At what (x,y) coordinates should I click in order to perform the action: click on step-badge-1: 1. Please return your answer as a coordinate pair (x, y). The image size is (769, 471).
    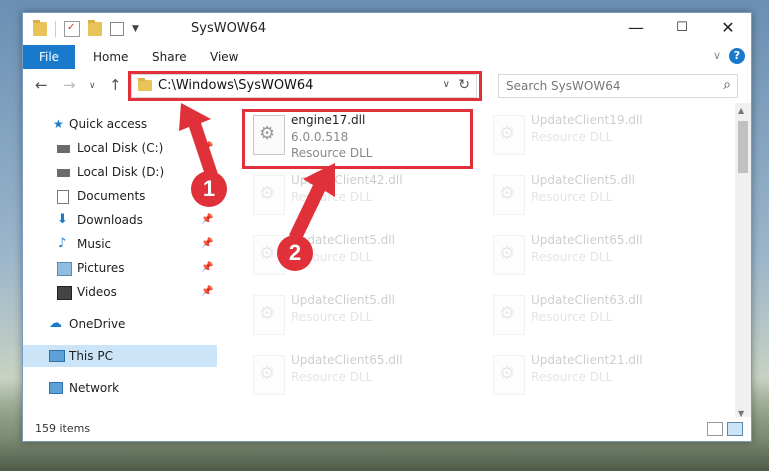
    Looking at the image, I should click on (209, 189).